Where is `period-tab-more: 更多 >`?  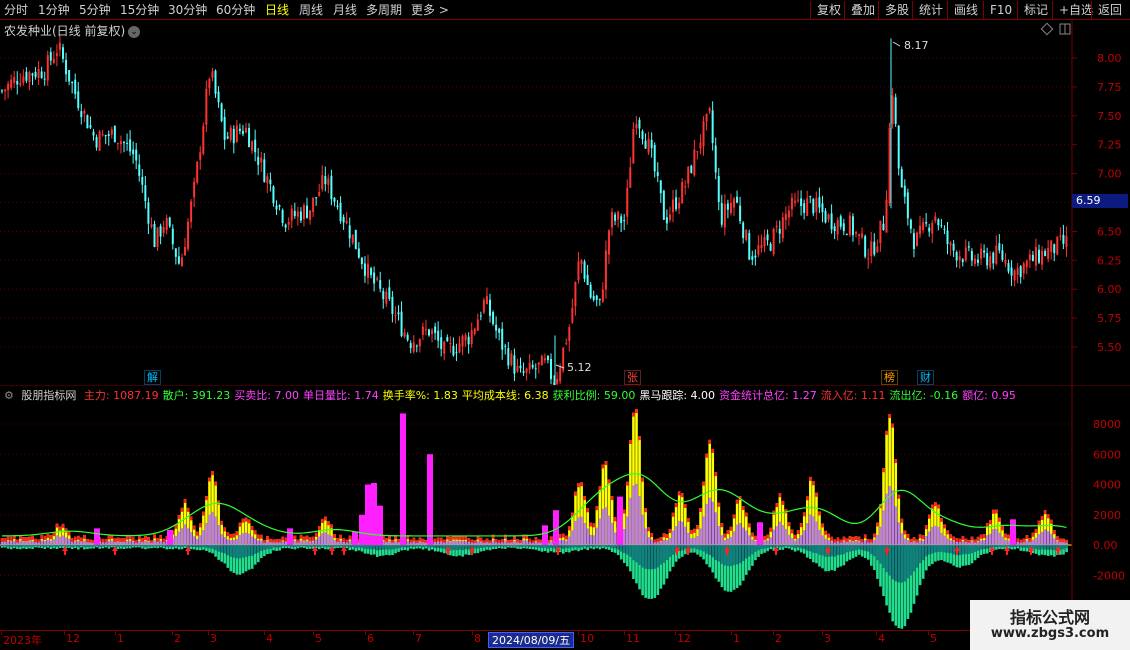 period-tab-more: 更多 > is located at coordinates (430, 10).